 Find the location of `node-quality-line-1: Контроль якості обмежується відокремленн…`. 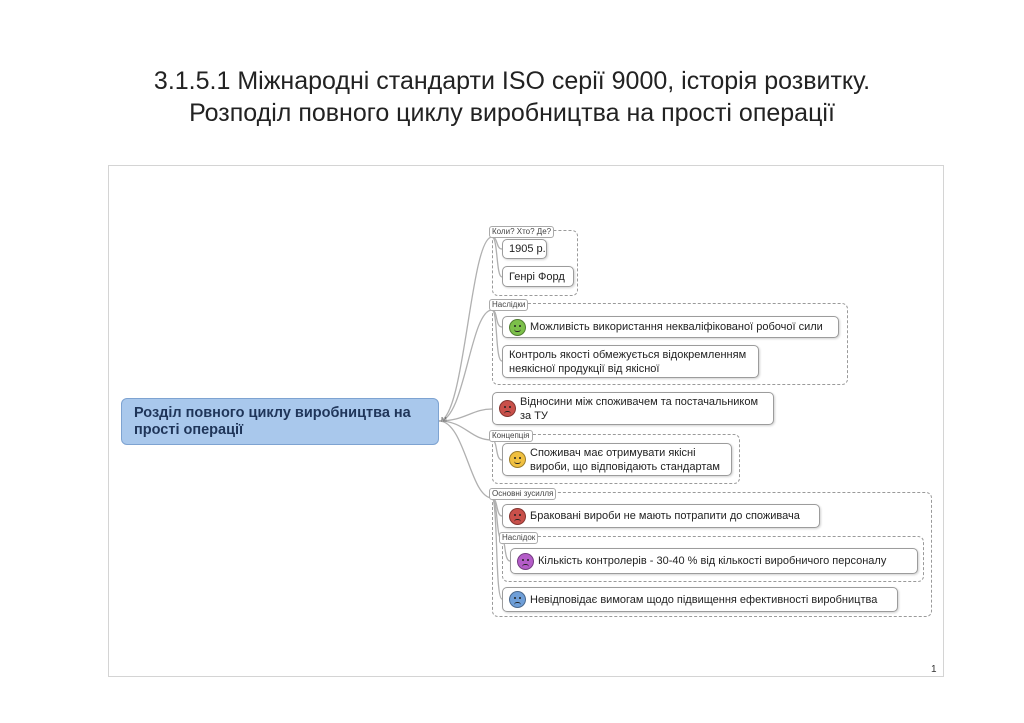

node-quality-line-1: Контроль якості обмежується відокремленн… is located at coordinates (628, 354).